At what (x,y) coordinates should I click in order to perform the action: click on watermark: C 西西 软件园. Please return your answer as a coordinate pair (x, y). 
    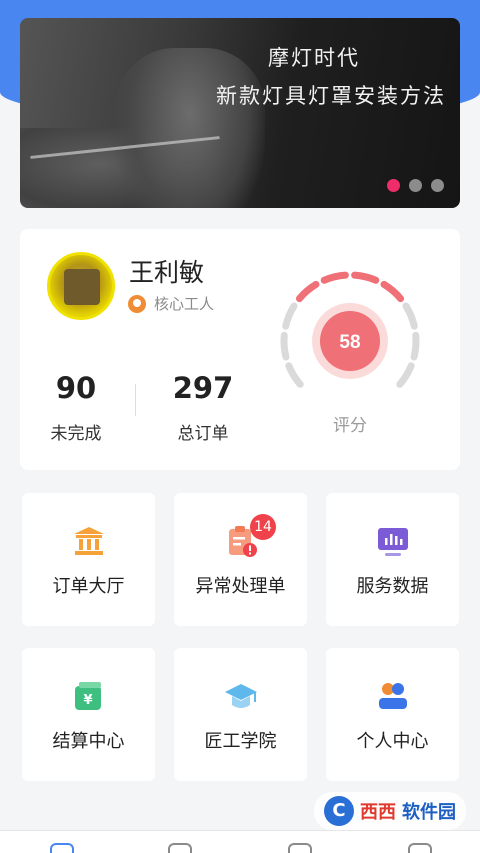
    Looking at the image, I should click on (390, 811).